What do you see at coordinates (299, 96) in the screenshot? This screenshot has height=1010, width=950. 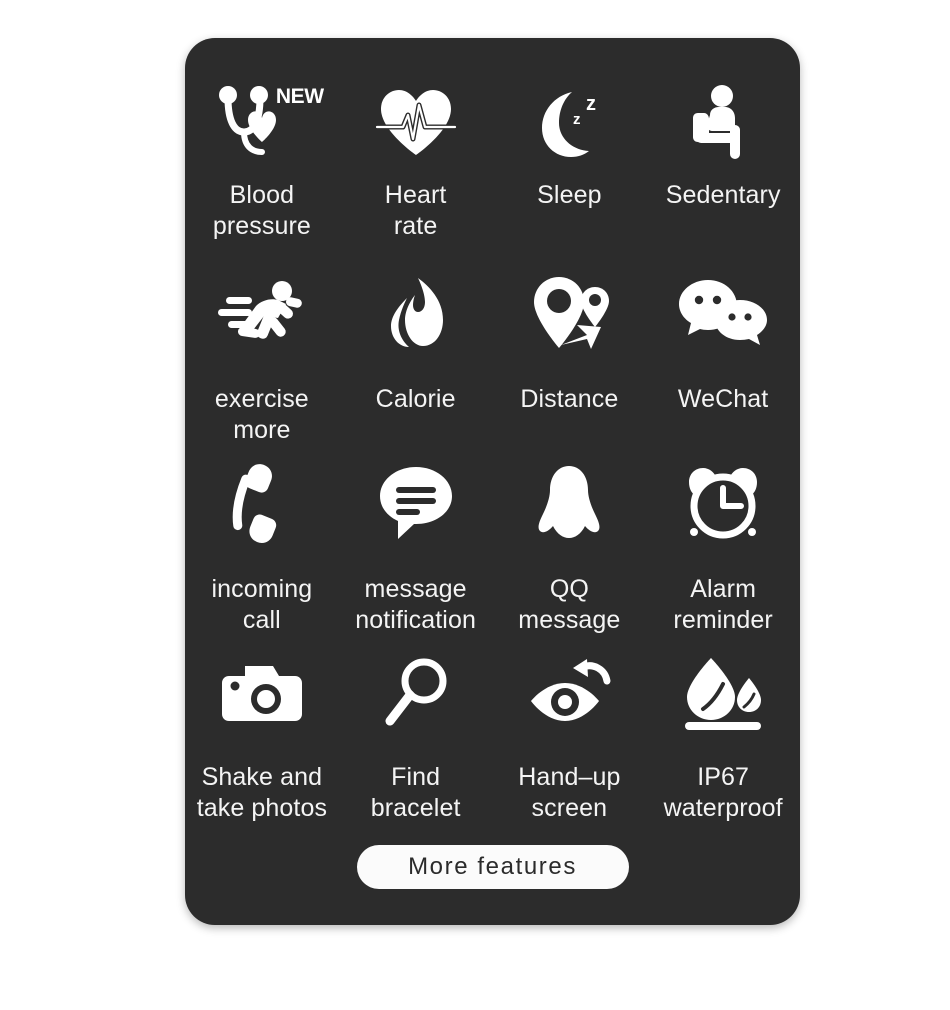 I see `new-badge: NEW` at bounding box center [299, 96].